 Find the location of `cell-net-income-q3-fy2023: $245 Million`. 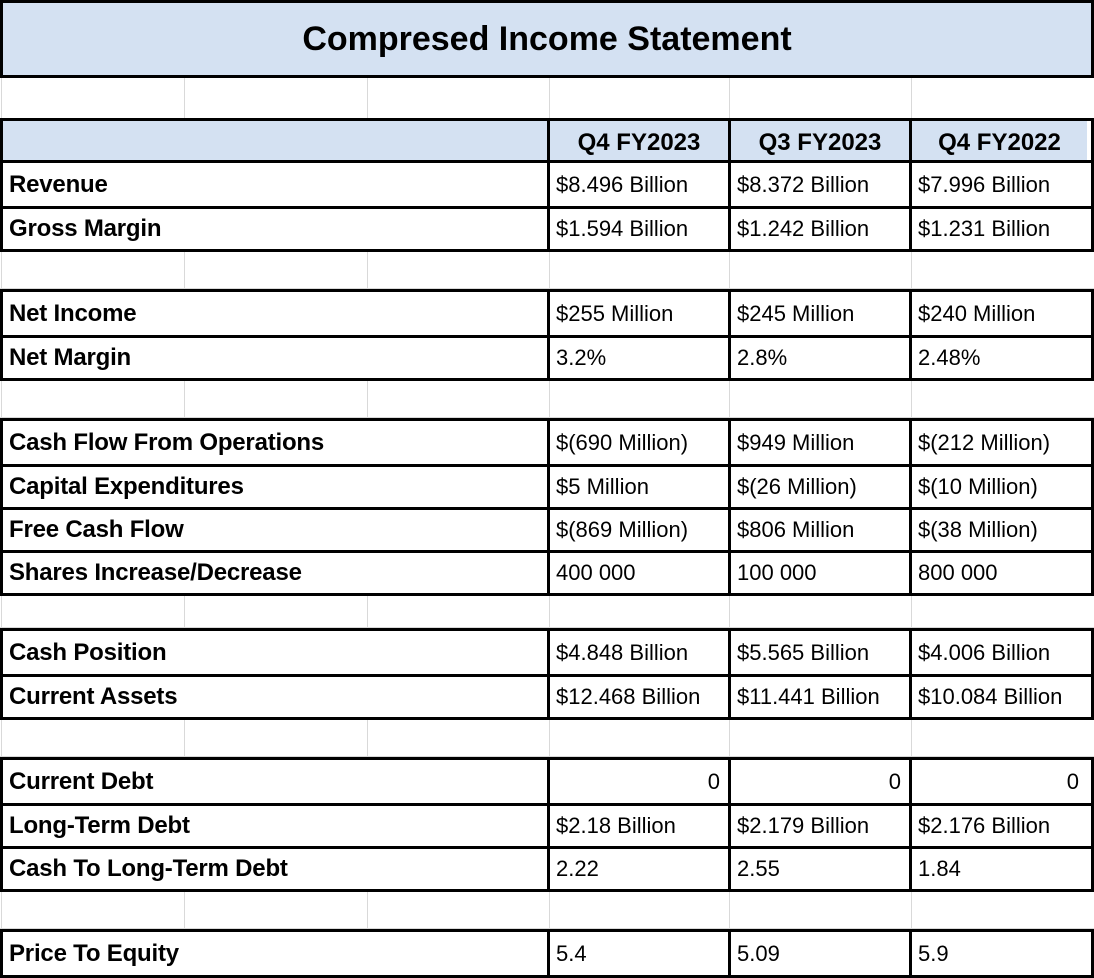

cell-net-income-q3-fy2023: $245 Million is located at coordinates (818, 313).